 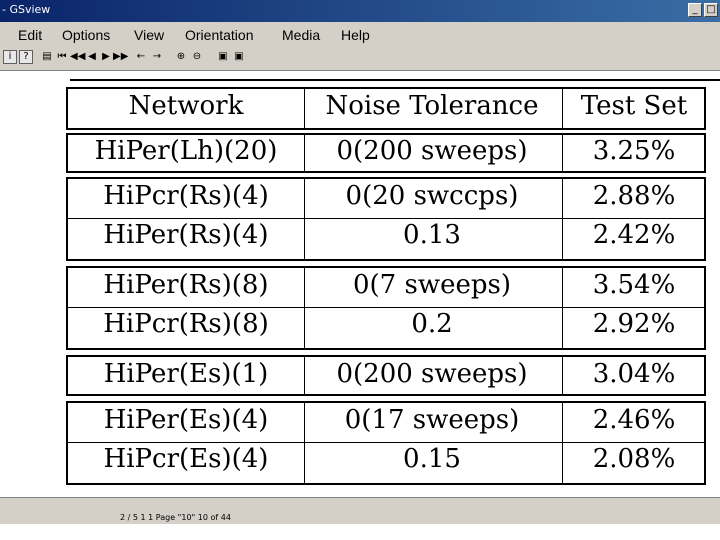 I want to click on table-group: HiPer(Lh)(20) 0(200 sweeps) 3.25%, so click(x=386, y=153).